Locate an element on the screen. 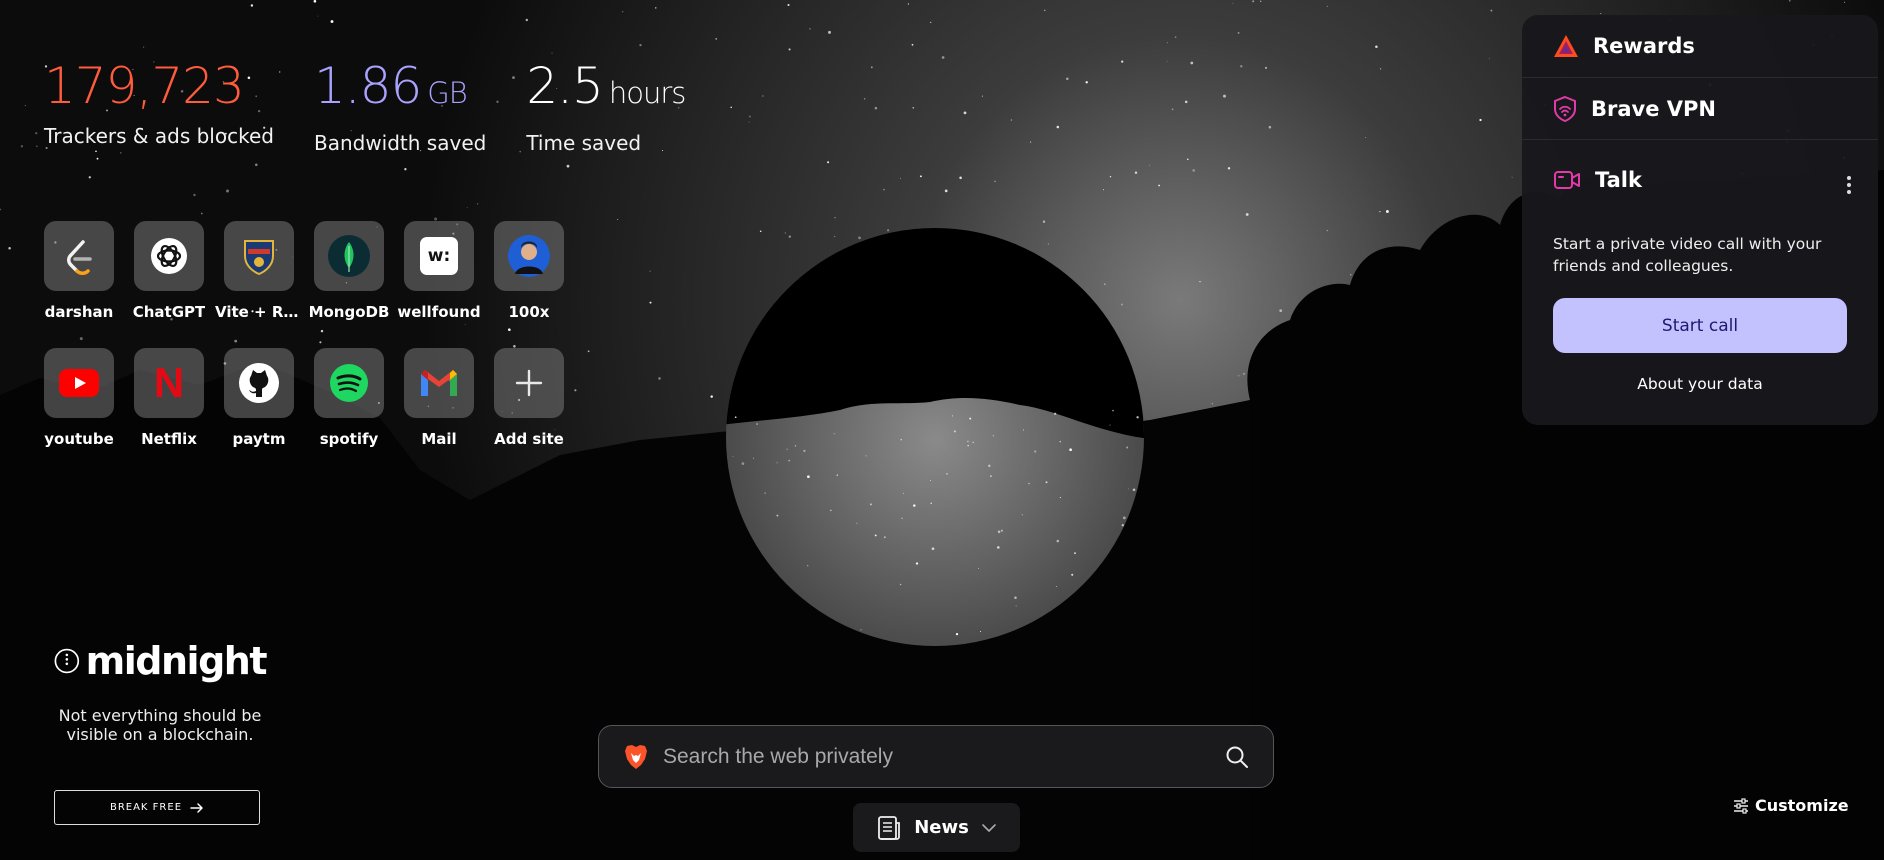 The image size is (1884, 860). youtube-icon is located at coordinates (79, 383).